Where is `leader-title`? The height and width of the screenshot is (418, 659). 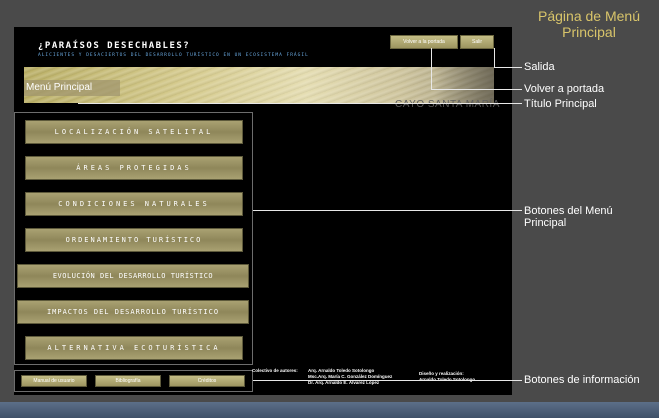 leader-title is located at coordinates (300, 103).